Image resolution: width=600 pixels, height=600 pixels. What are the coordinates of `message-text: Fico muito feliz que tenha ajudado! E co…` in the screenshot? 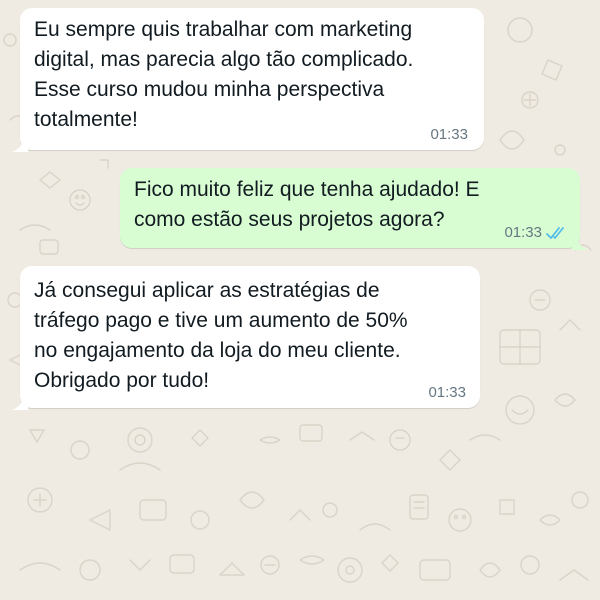 It's located at (307, 204).